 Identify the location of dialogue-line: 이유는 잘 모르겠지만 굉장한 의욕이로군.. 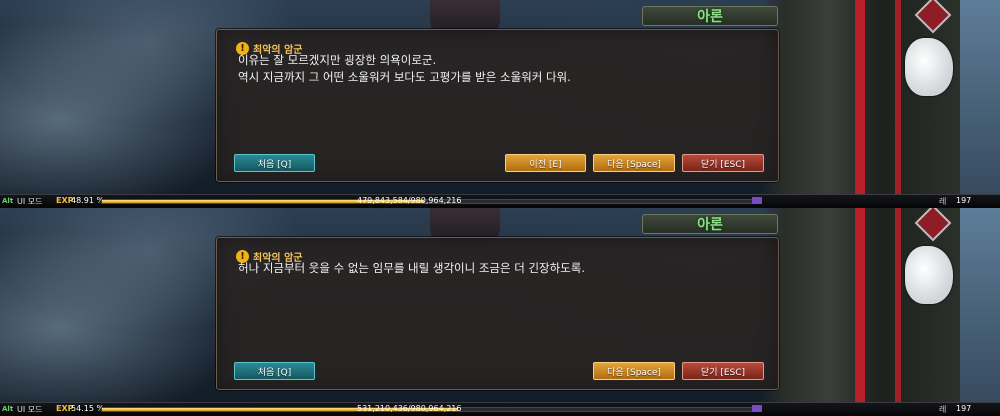
(337, 60).